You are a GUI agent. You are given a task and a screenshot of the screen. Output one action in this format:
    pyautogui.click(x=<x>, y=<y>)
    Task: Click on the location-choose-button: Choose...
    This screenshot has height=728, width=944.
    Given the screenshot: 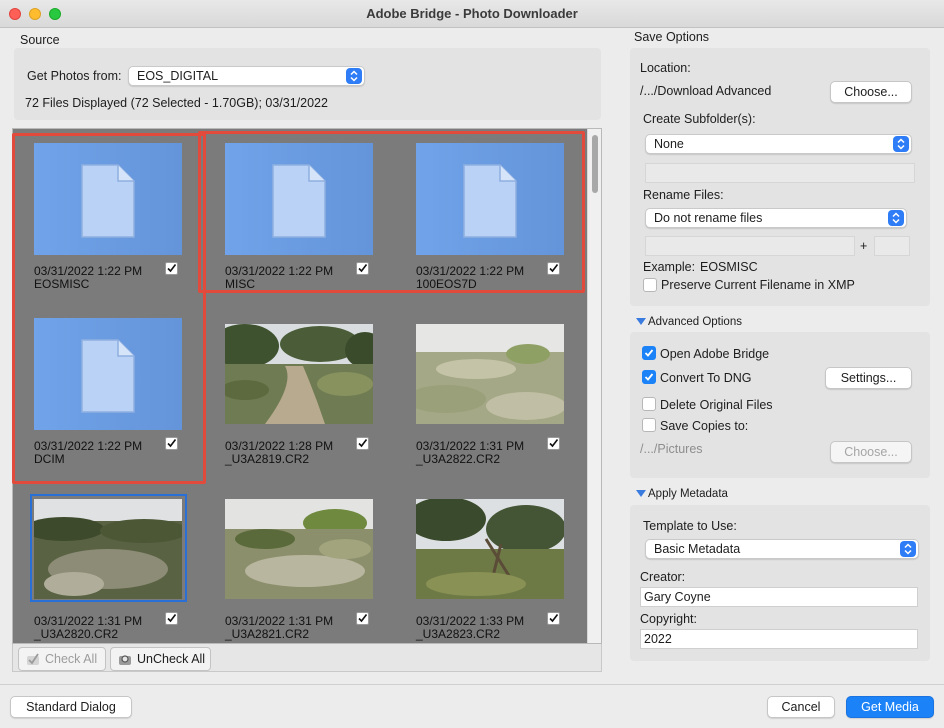 What is the action you would take?
    pyautogui.click(x=871, y=92)
    